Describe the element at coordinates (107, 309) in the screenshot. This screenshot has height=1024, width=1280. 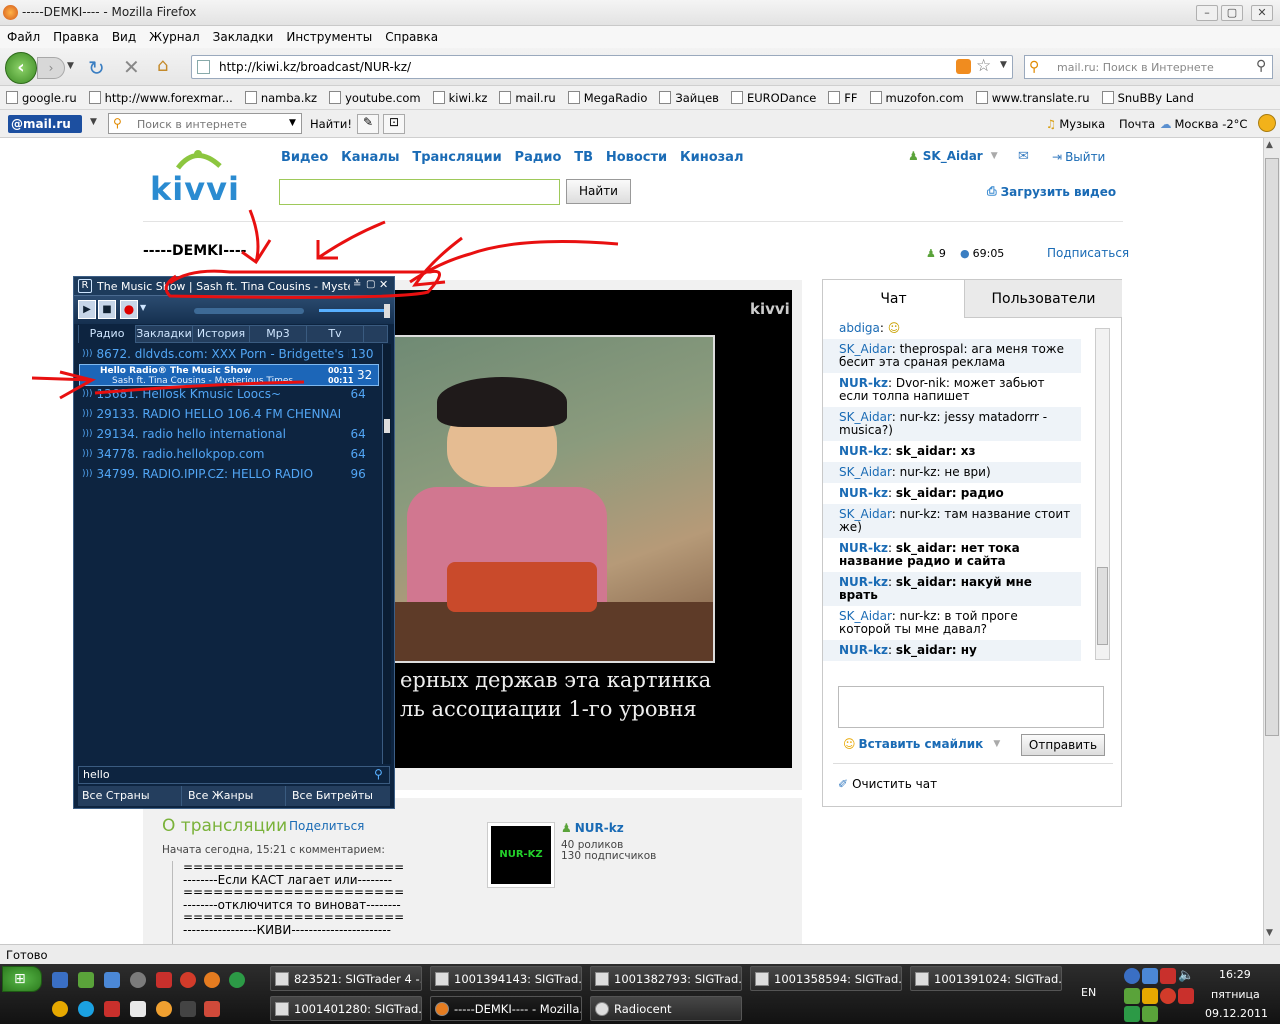
I see `stop-button: ■` at that location.